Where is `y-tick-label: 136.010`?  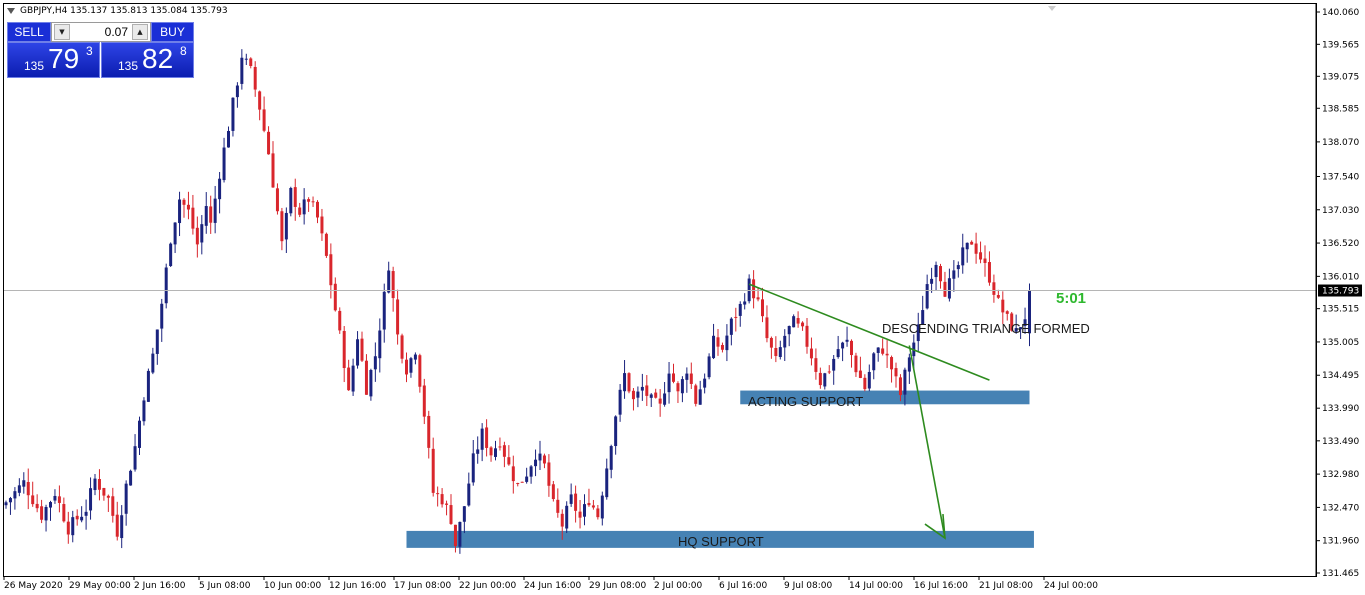
y-tick-label: 136.010 is located at coordinates (1340, 277).